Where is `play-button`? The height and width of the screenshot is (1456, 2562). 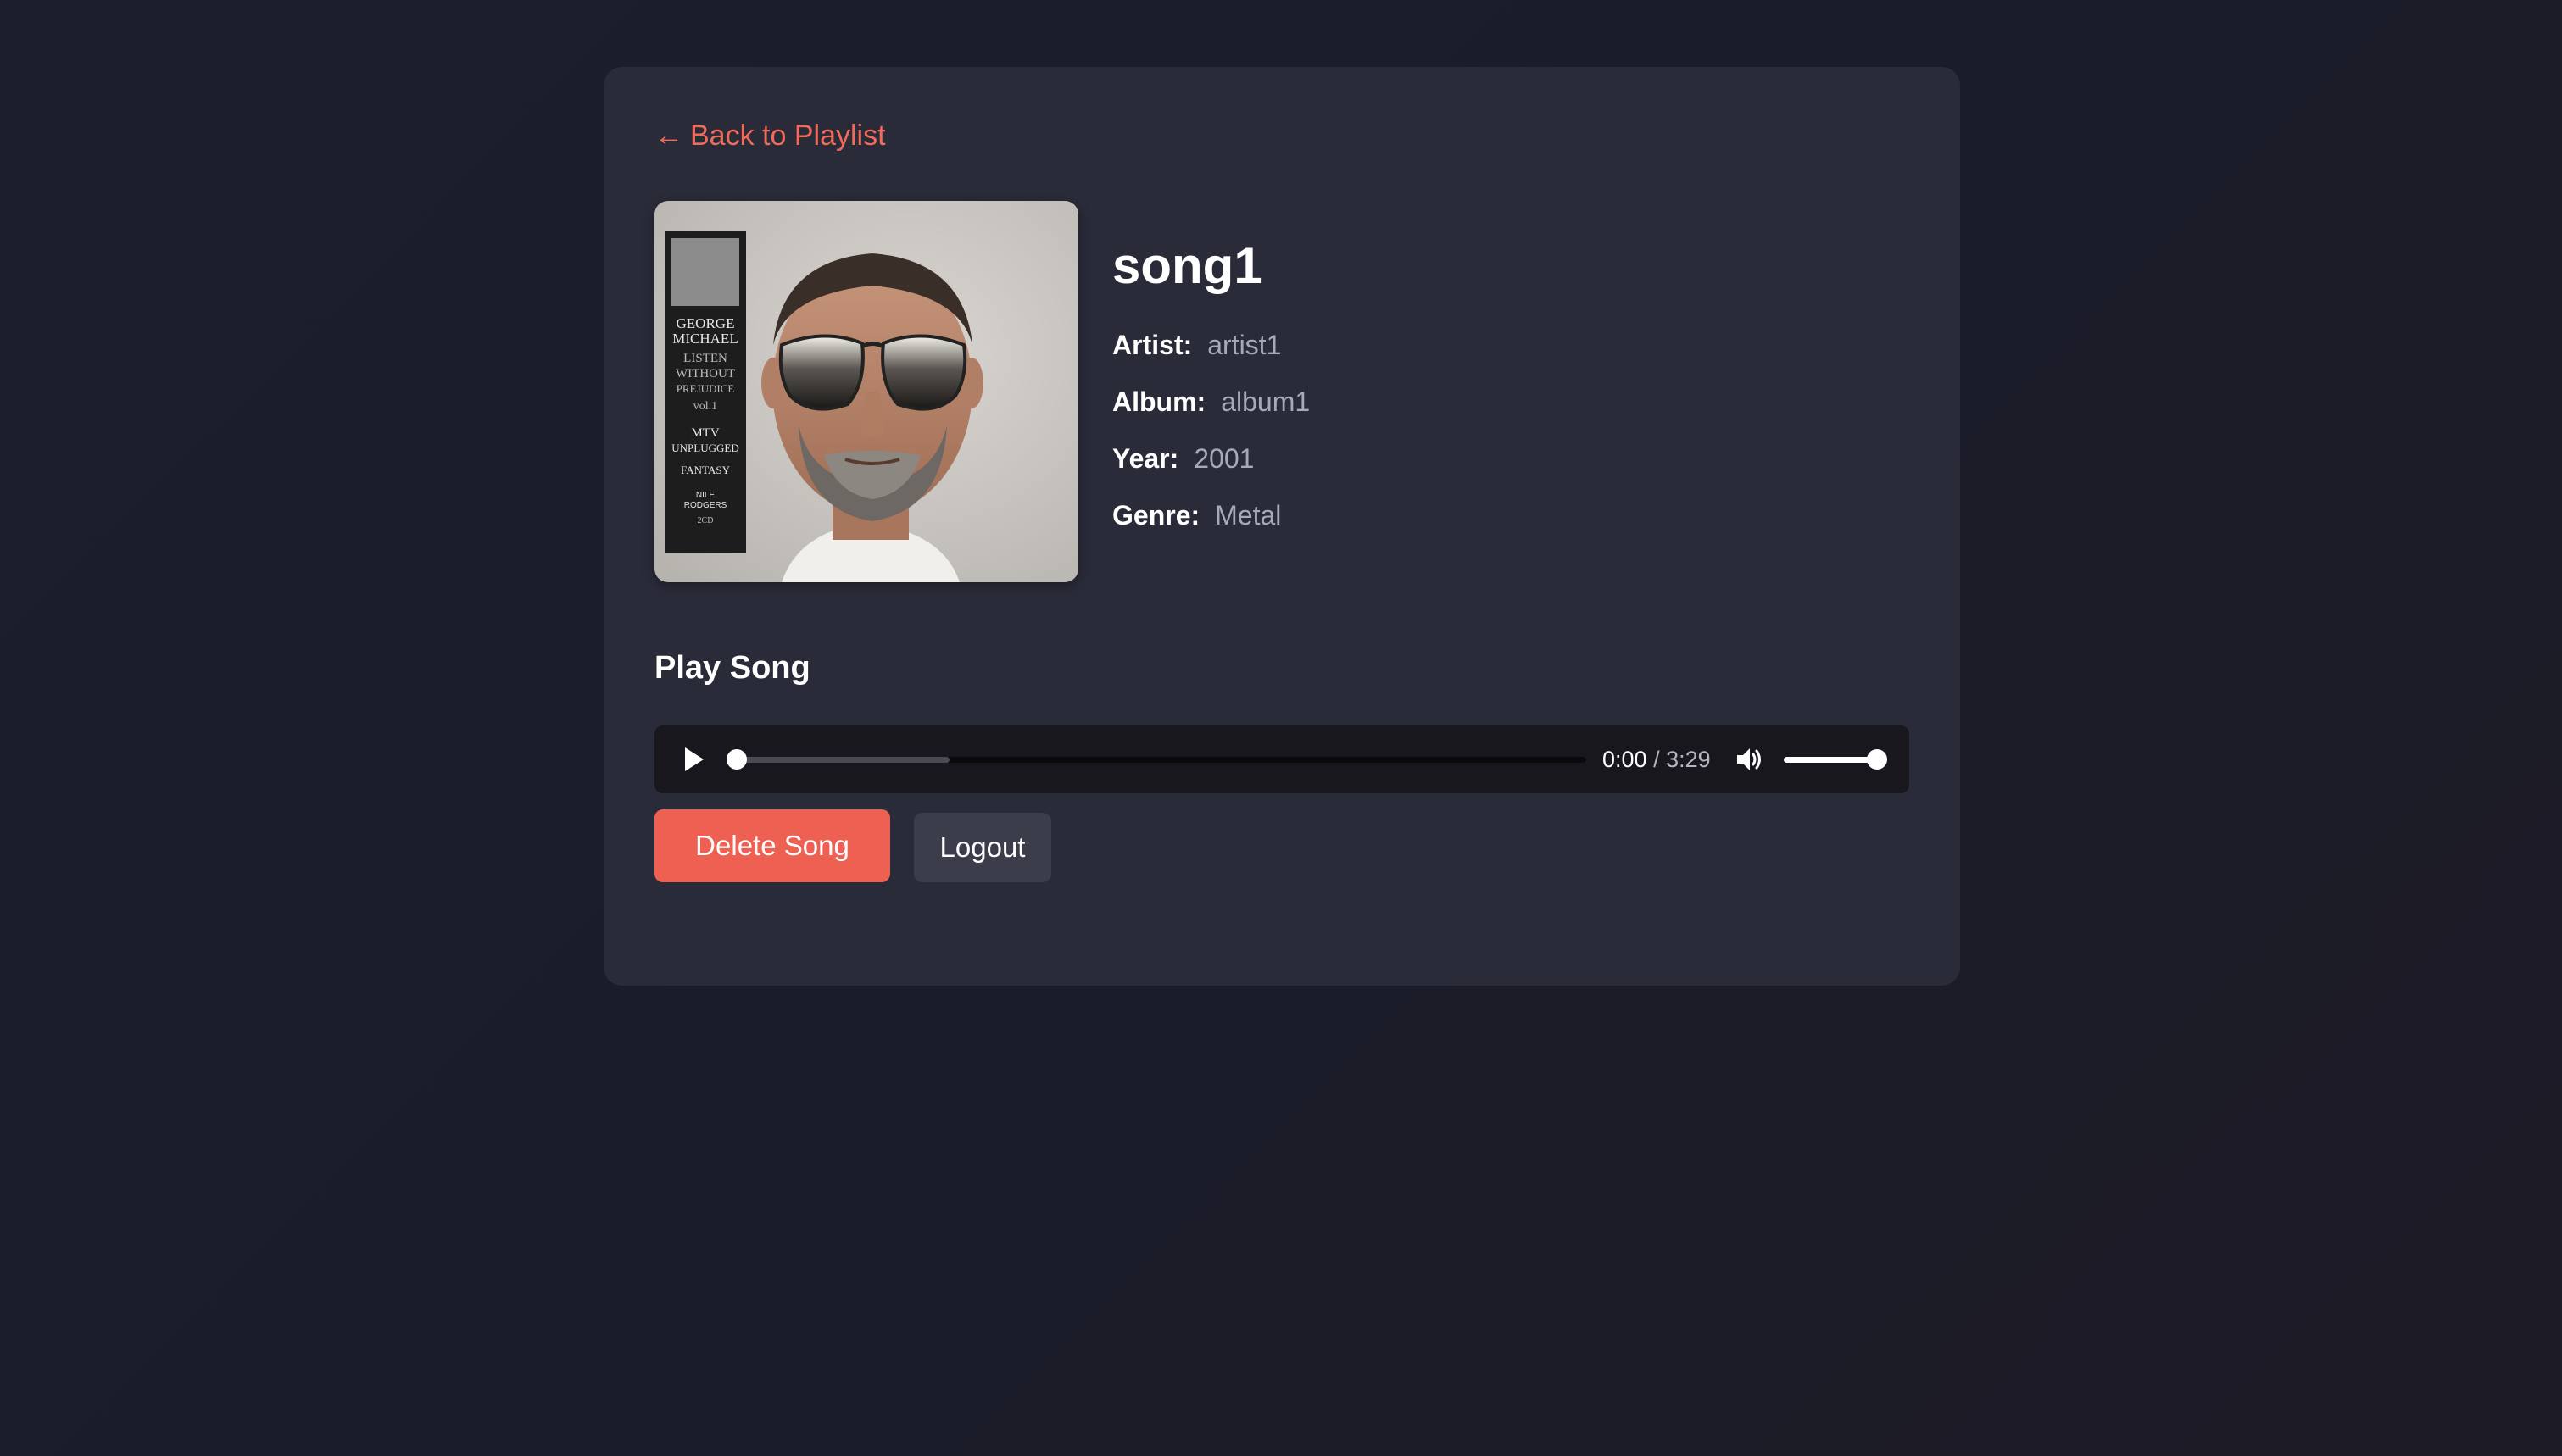
play-button is located at coordinates (693, 760).